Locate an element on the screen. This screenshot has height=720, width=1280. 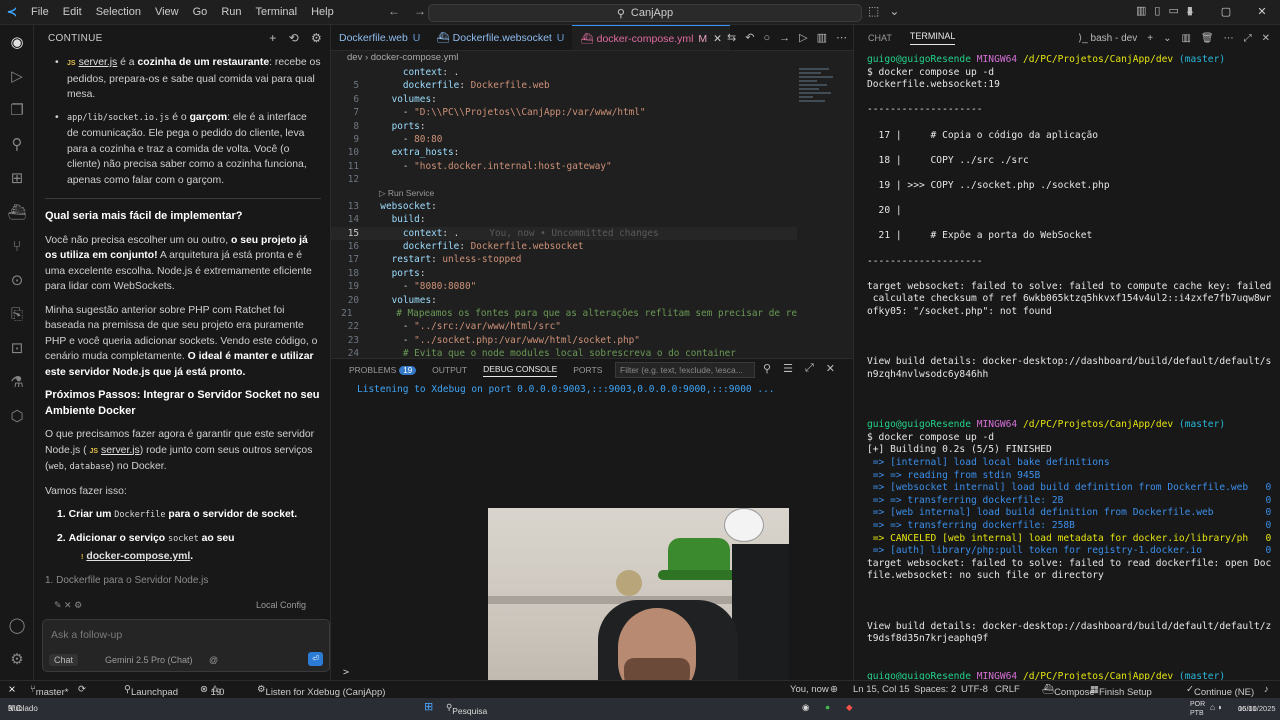
forward-arrow-icon: → is located at coordinates (420, 11).